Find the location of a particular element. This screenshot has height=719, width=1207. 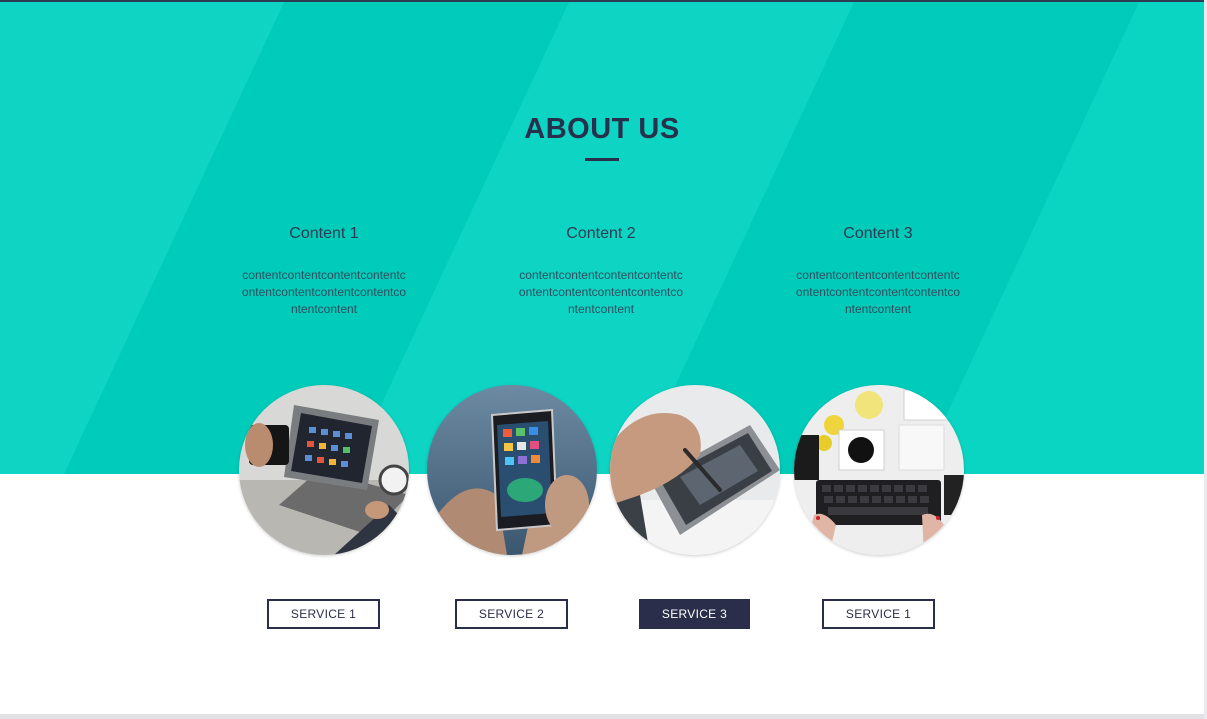

content-heading: Content 3 is located at coordinates (878, 233).